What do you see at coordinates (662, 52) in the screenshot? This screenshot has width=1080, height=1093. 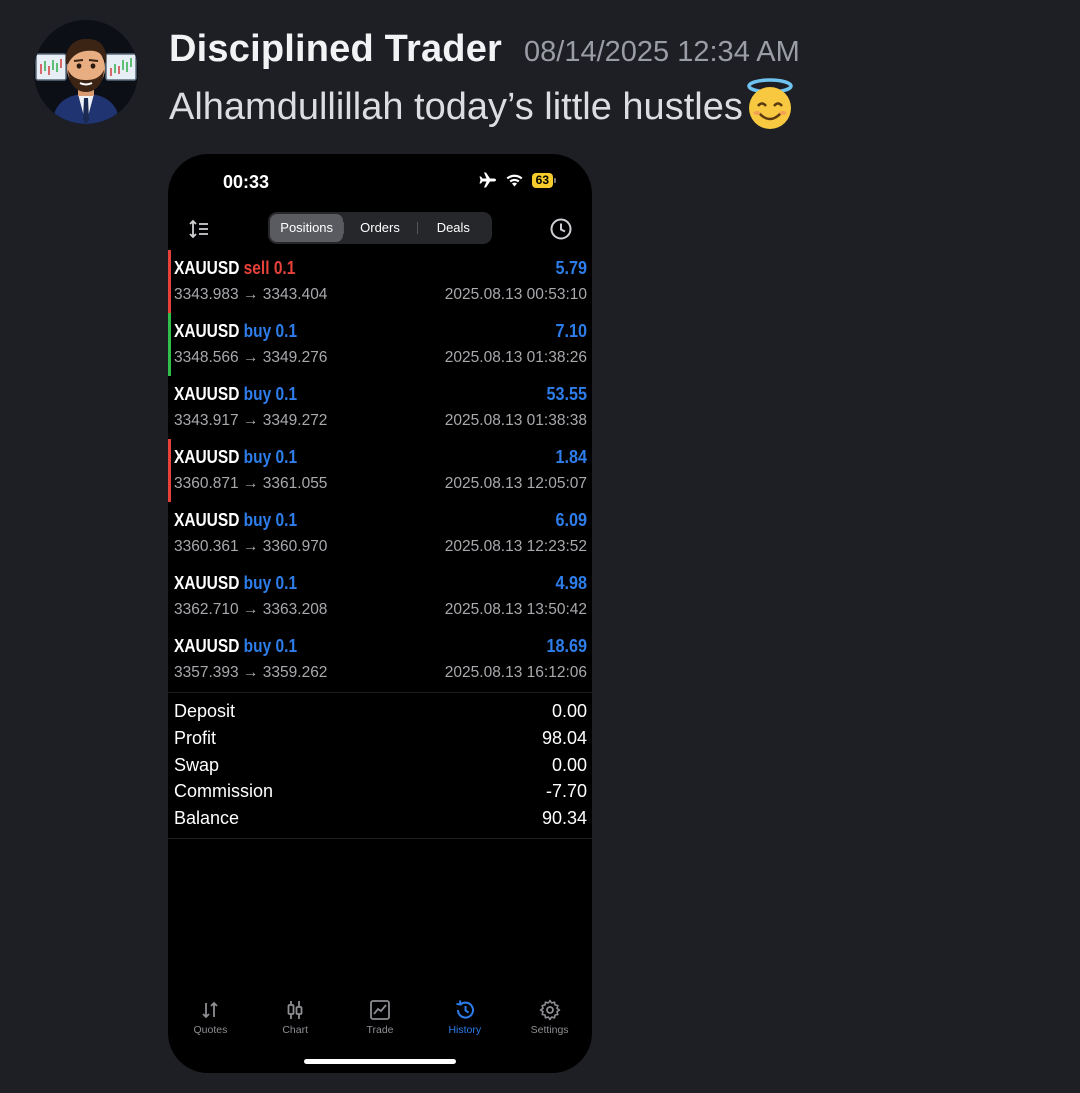 I see `message-timestamp: 08/14/2025 12:34 AM` at bounding box center [662, 52].